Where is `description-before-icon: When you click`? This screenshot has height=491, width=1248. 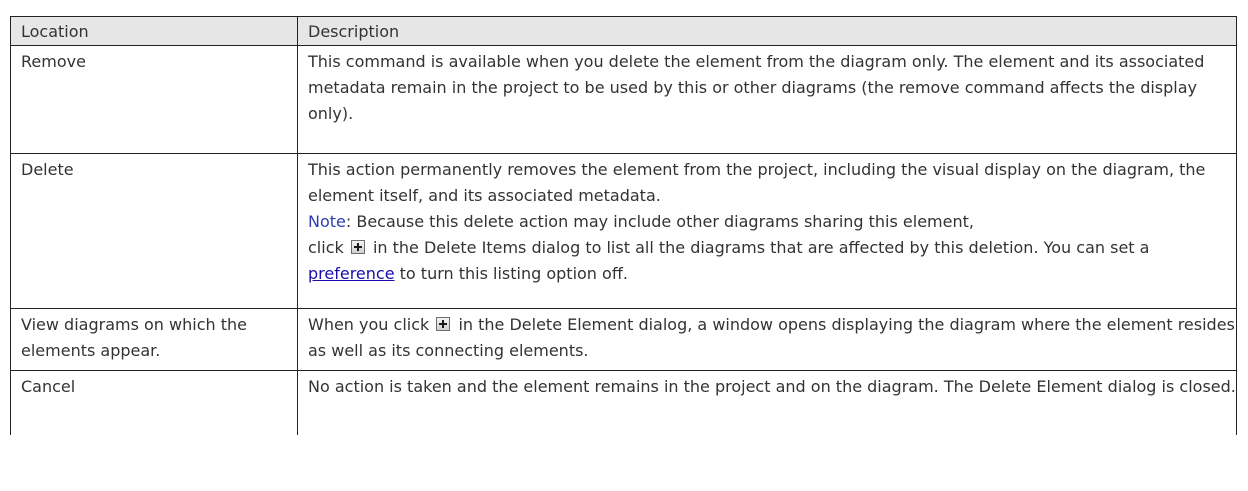 description-before-icon: When you click is located at coordinates (369, 324).